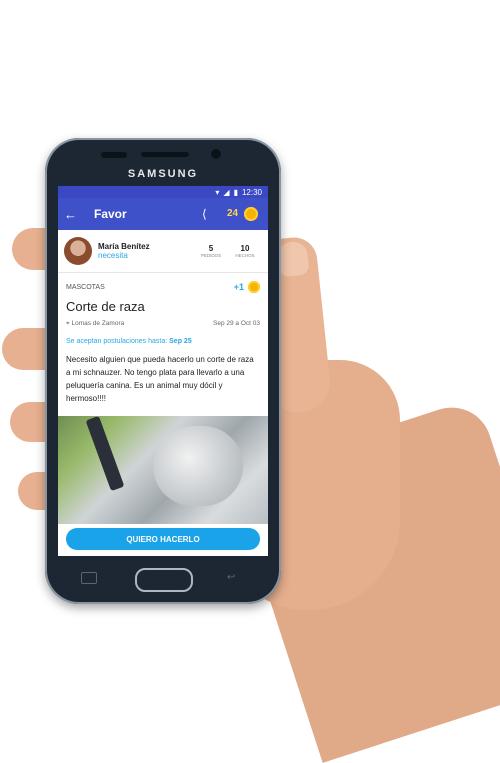 The width and height of the screenshot is (500, 763). Describe the element at coordinates (236, 323) in the screenshot. I see `date-range: Sep 29 a Oct 03` at that location.